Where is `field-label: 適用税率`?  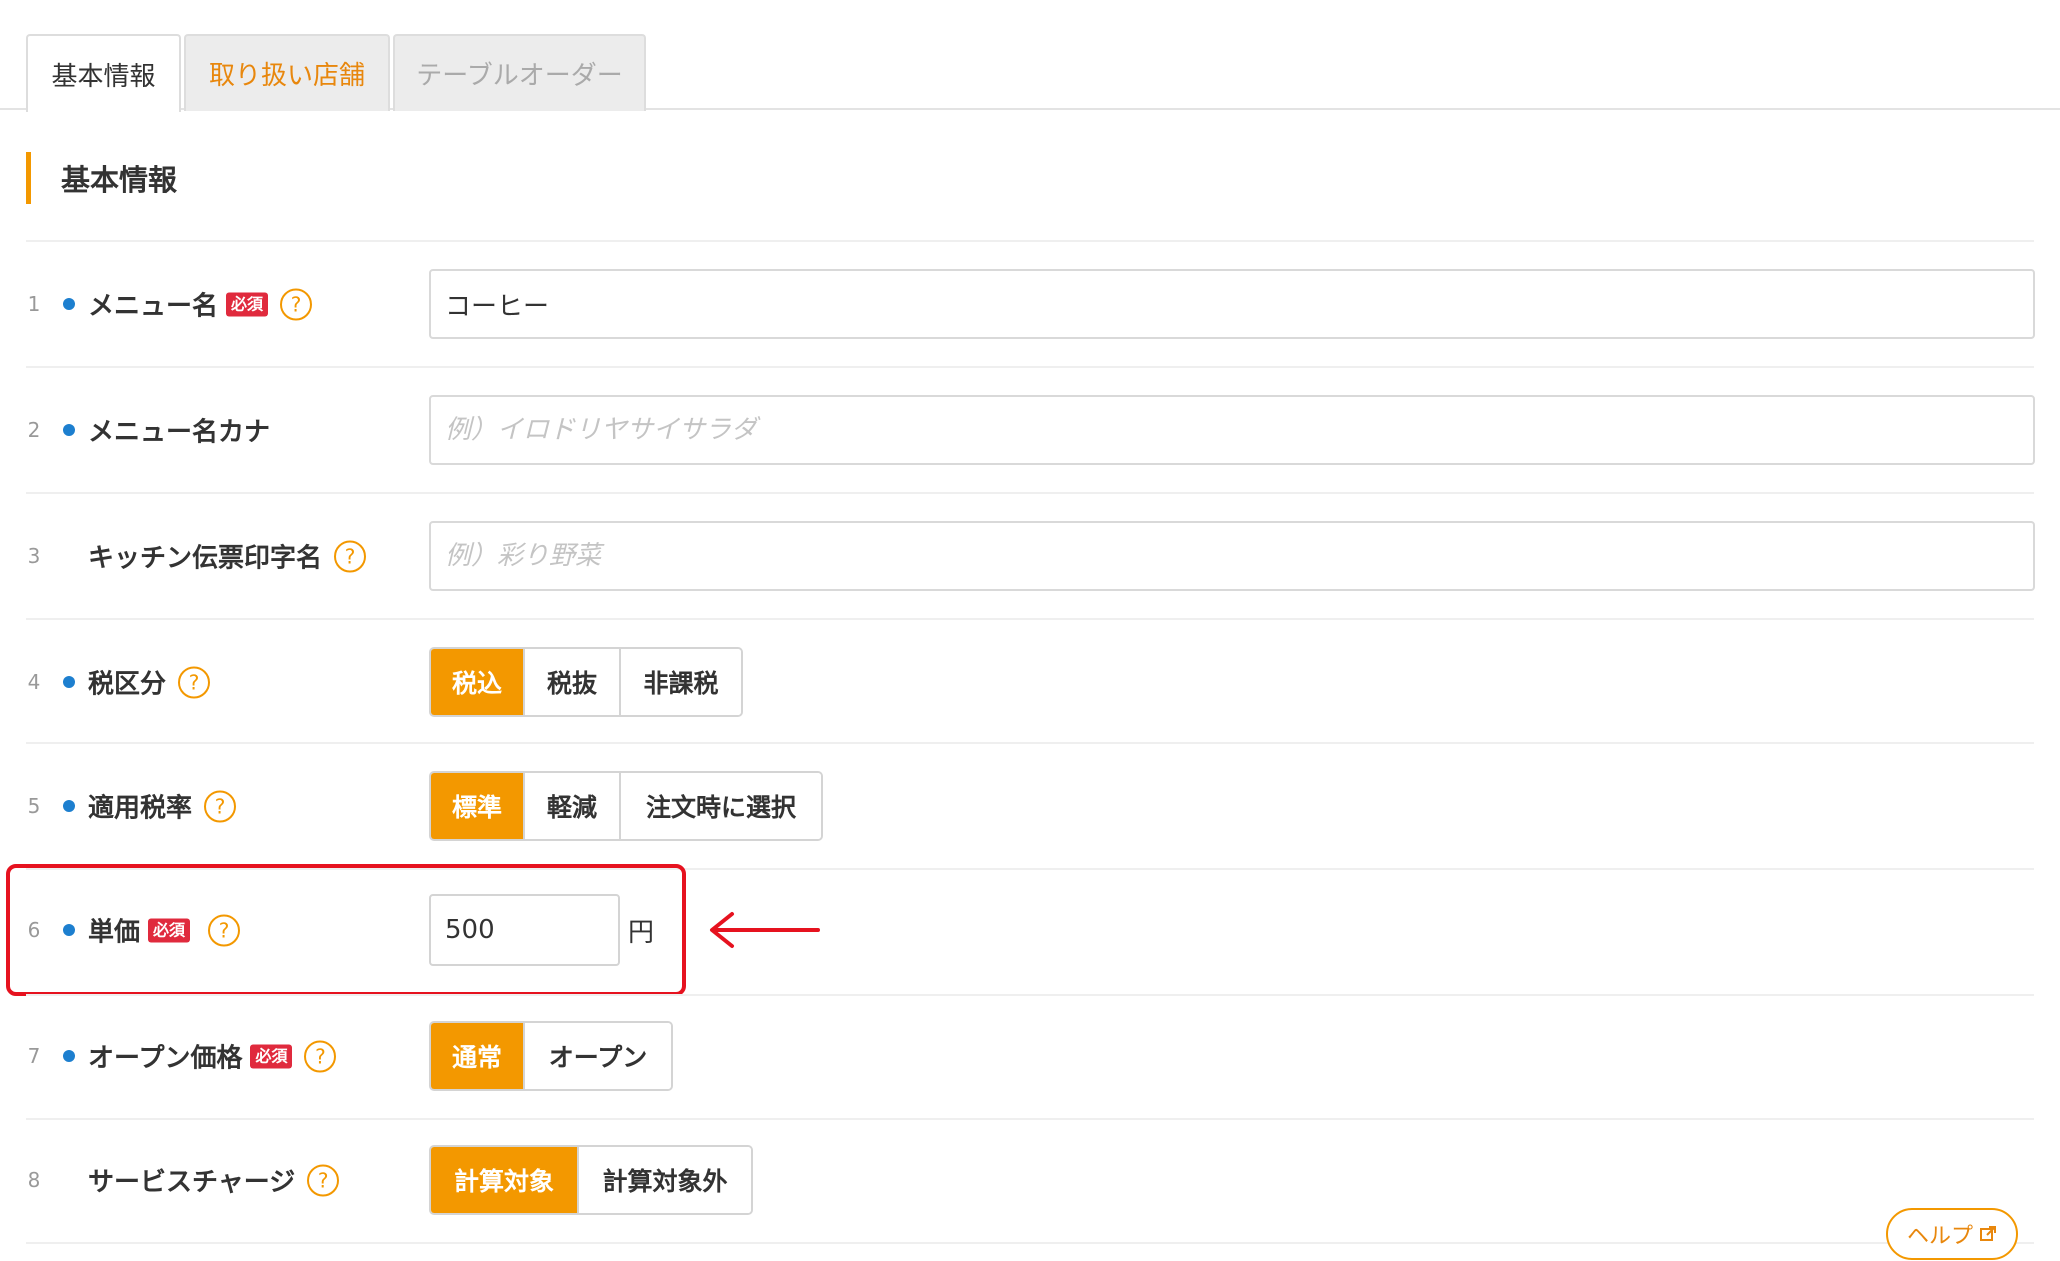
field-label: 適用税率 is located at coordinates (140, 808).